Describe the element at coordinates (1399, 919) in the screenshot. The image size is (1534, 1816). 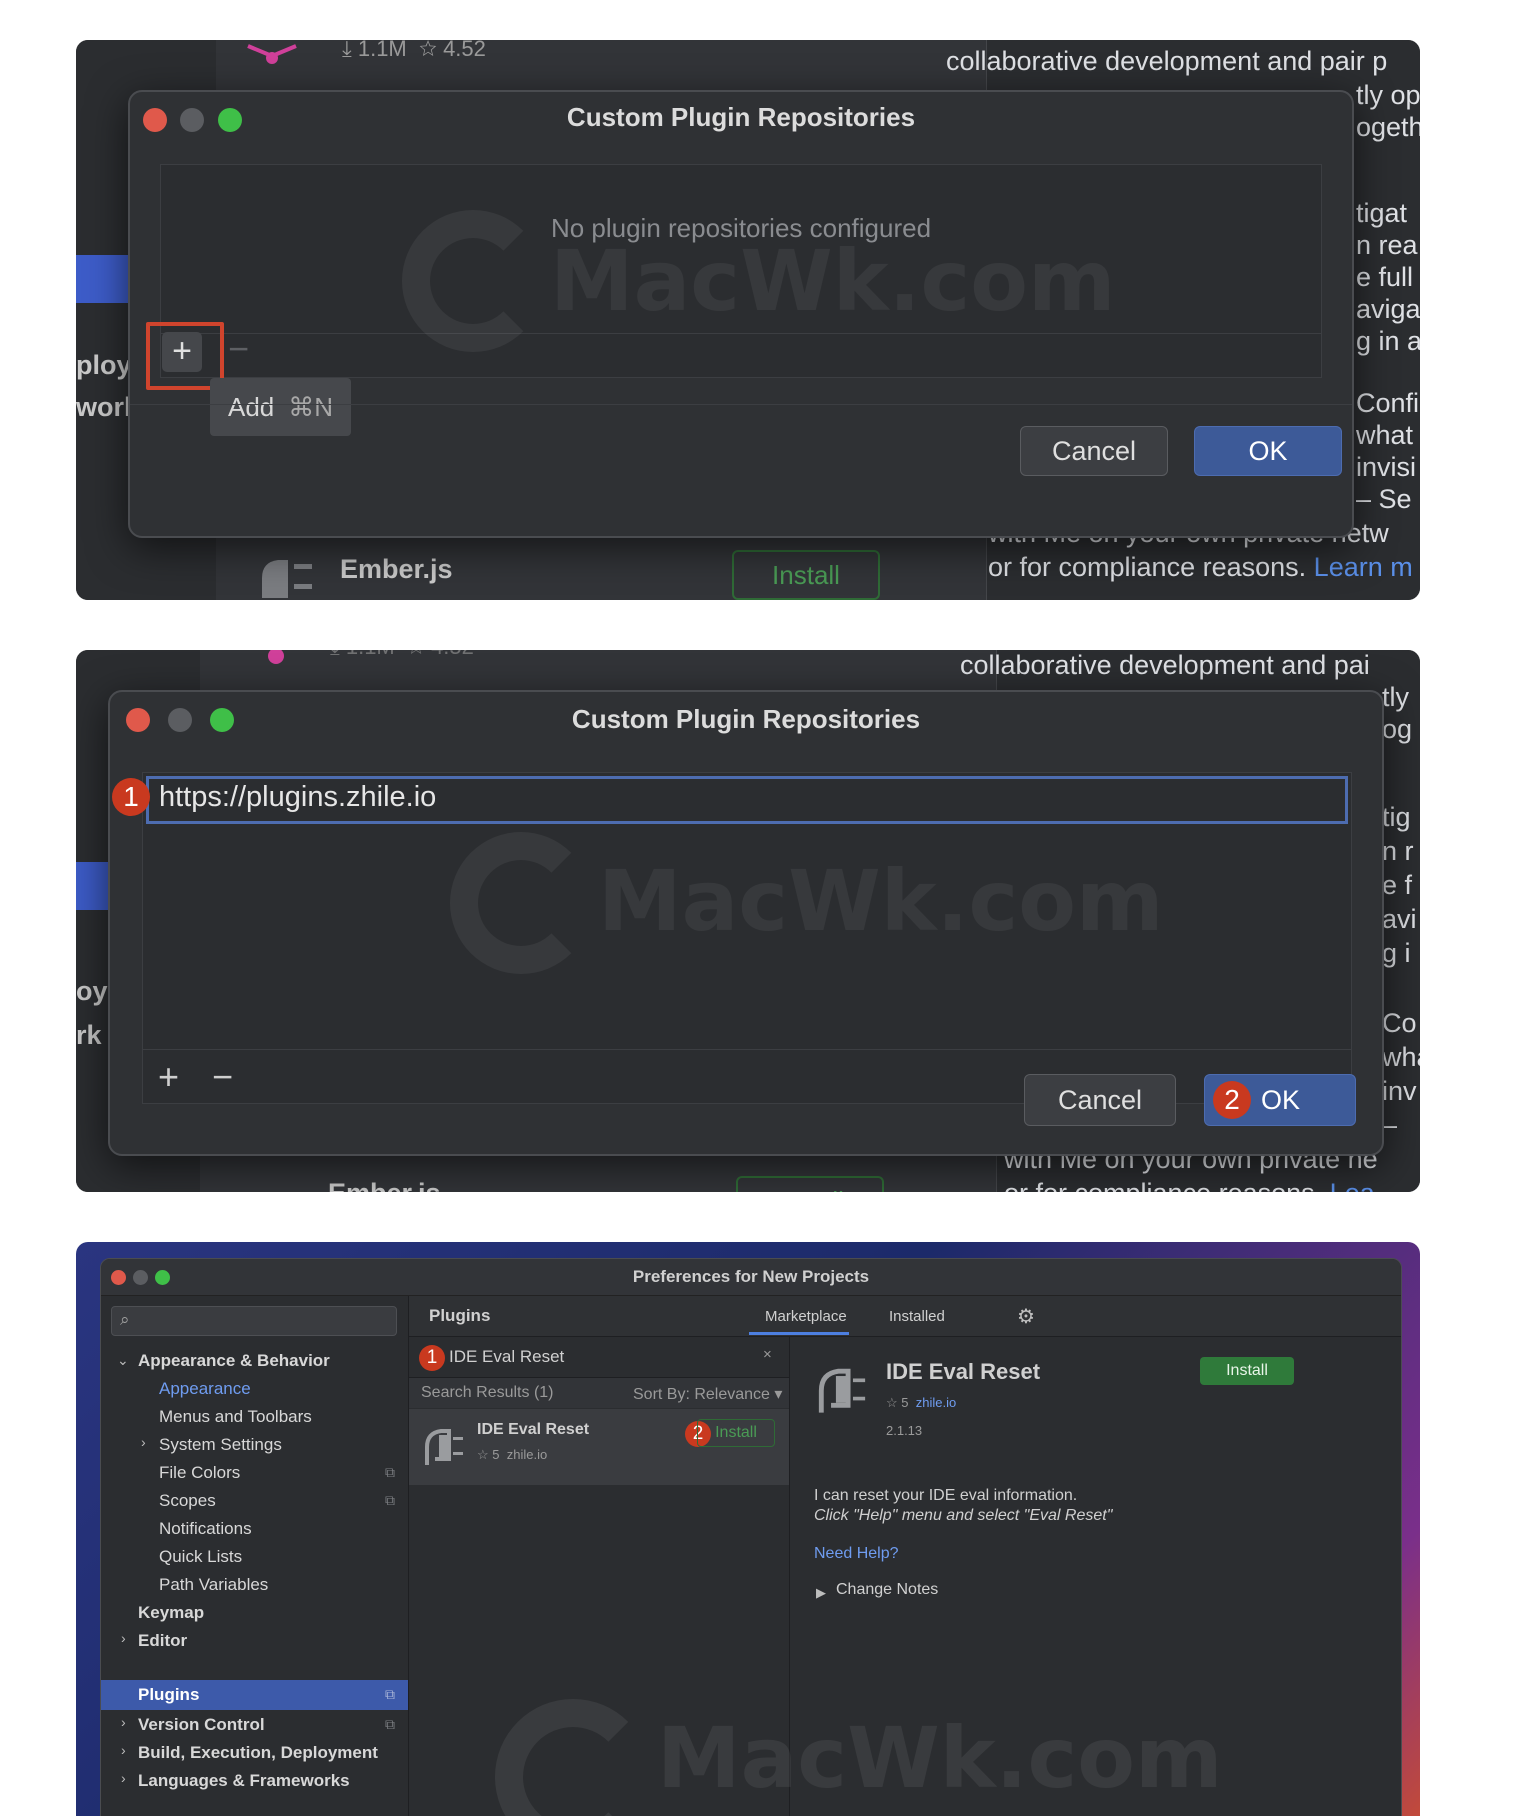
I see `bg-desc-line: avi` at that location.